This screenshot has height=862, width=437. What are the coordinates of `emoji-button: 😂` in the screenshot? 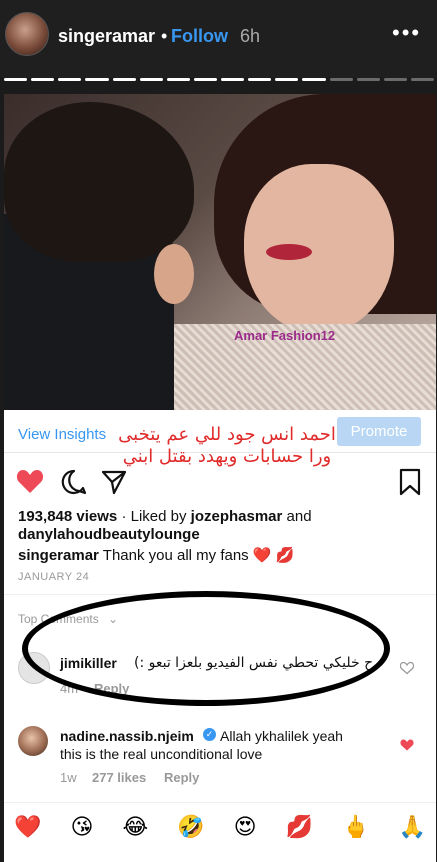 It's located at (135, 827).